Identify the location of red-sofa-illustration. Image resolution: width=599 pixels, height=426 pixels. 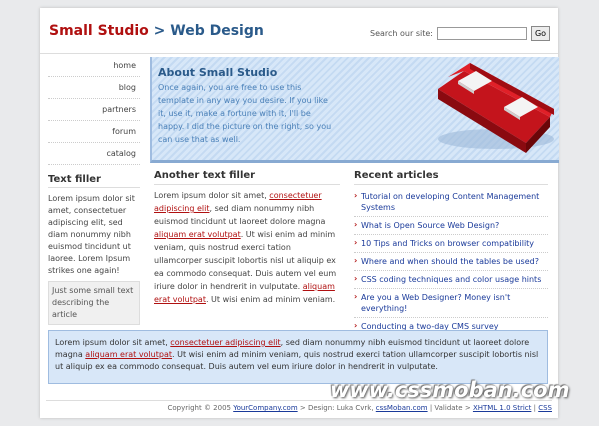
(496, 108).